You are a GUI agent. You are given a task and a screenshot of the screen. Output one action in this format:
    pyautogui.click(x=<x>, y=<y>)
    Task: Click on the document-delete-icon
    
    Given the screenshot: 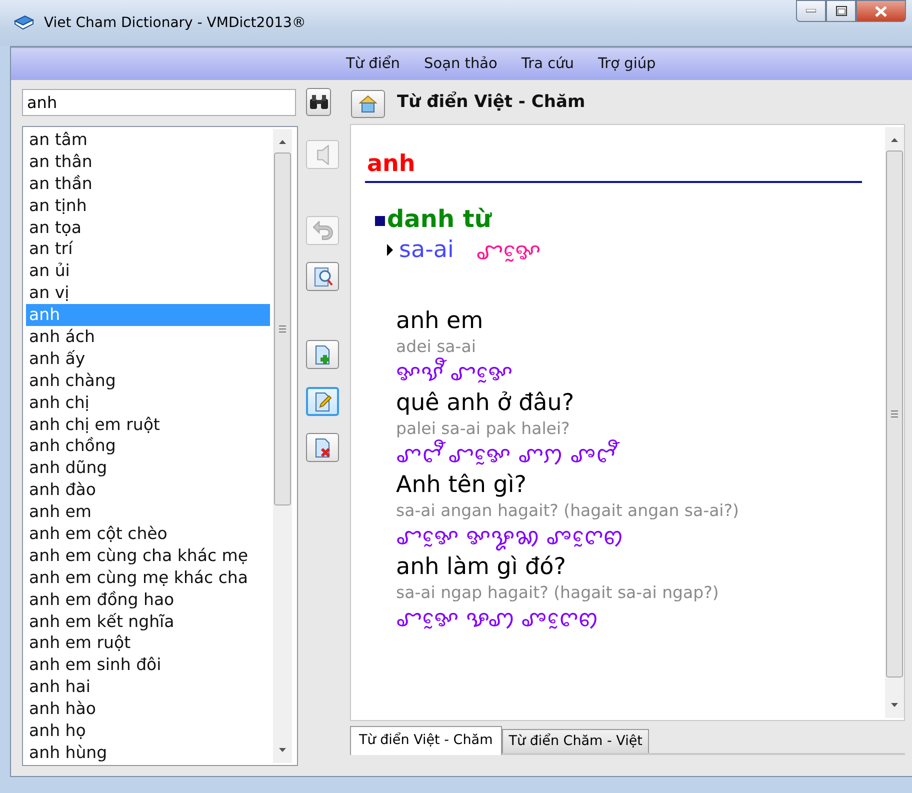 What is the action you would take?
    pyautogui.click(x=322, y=448)
    